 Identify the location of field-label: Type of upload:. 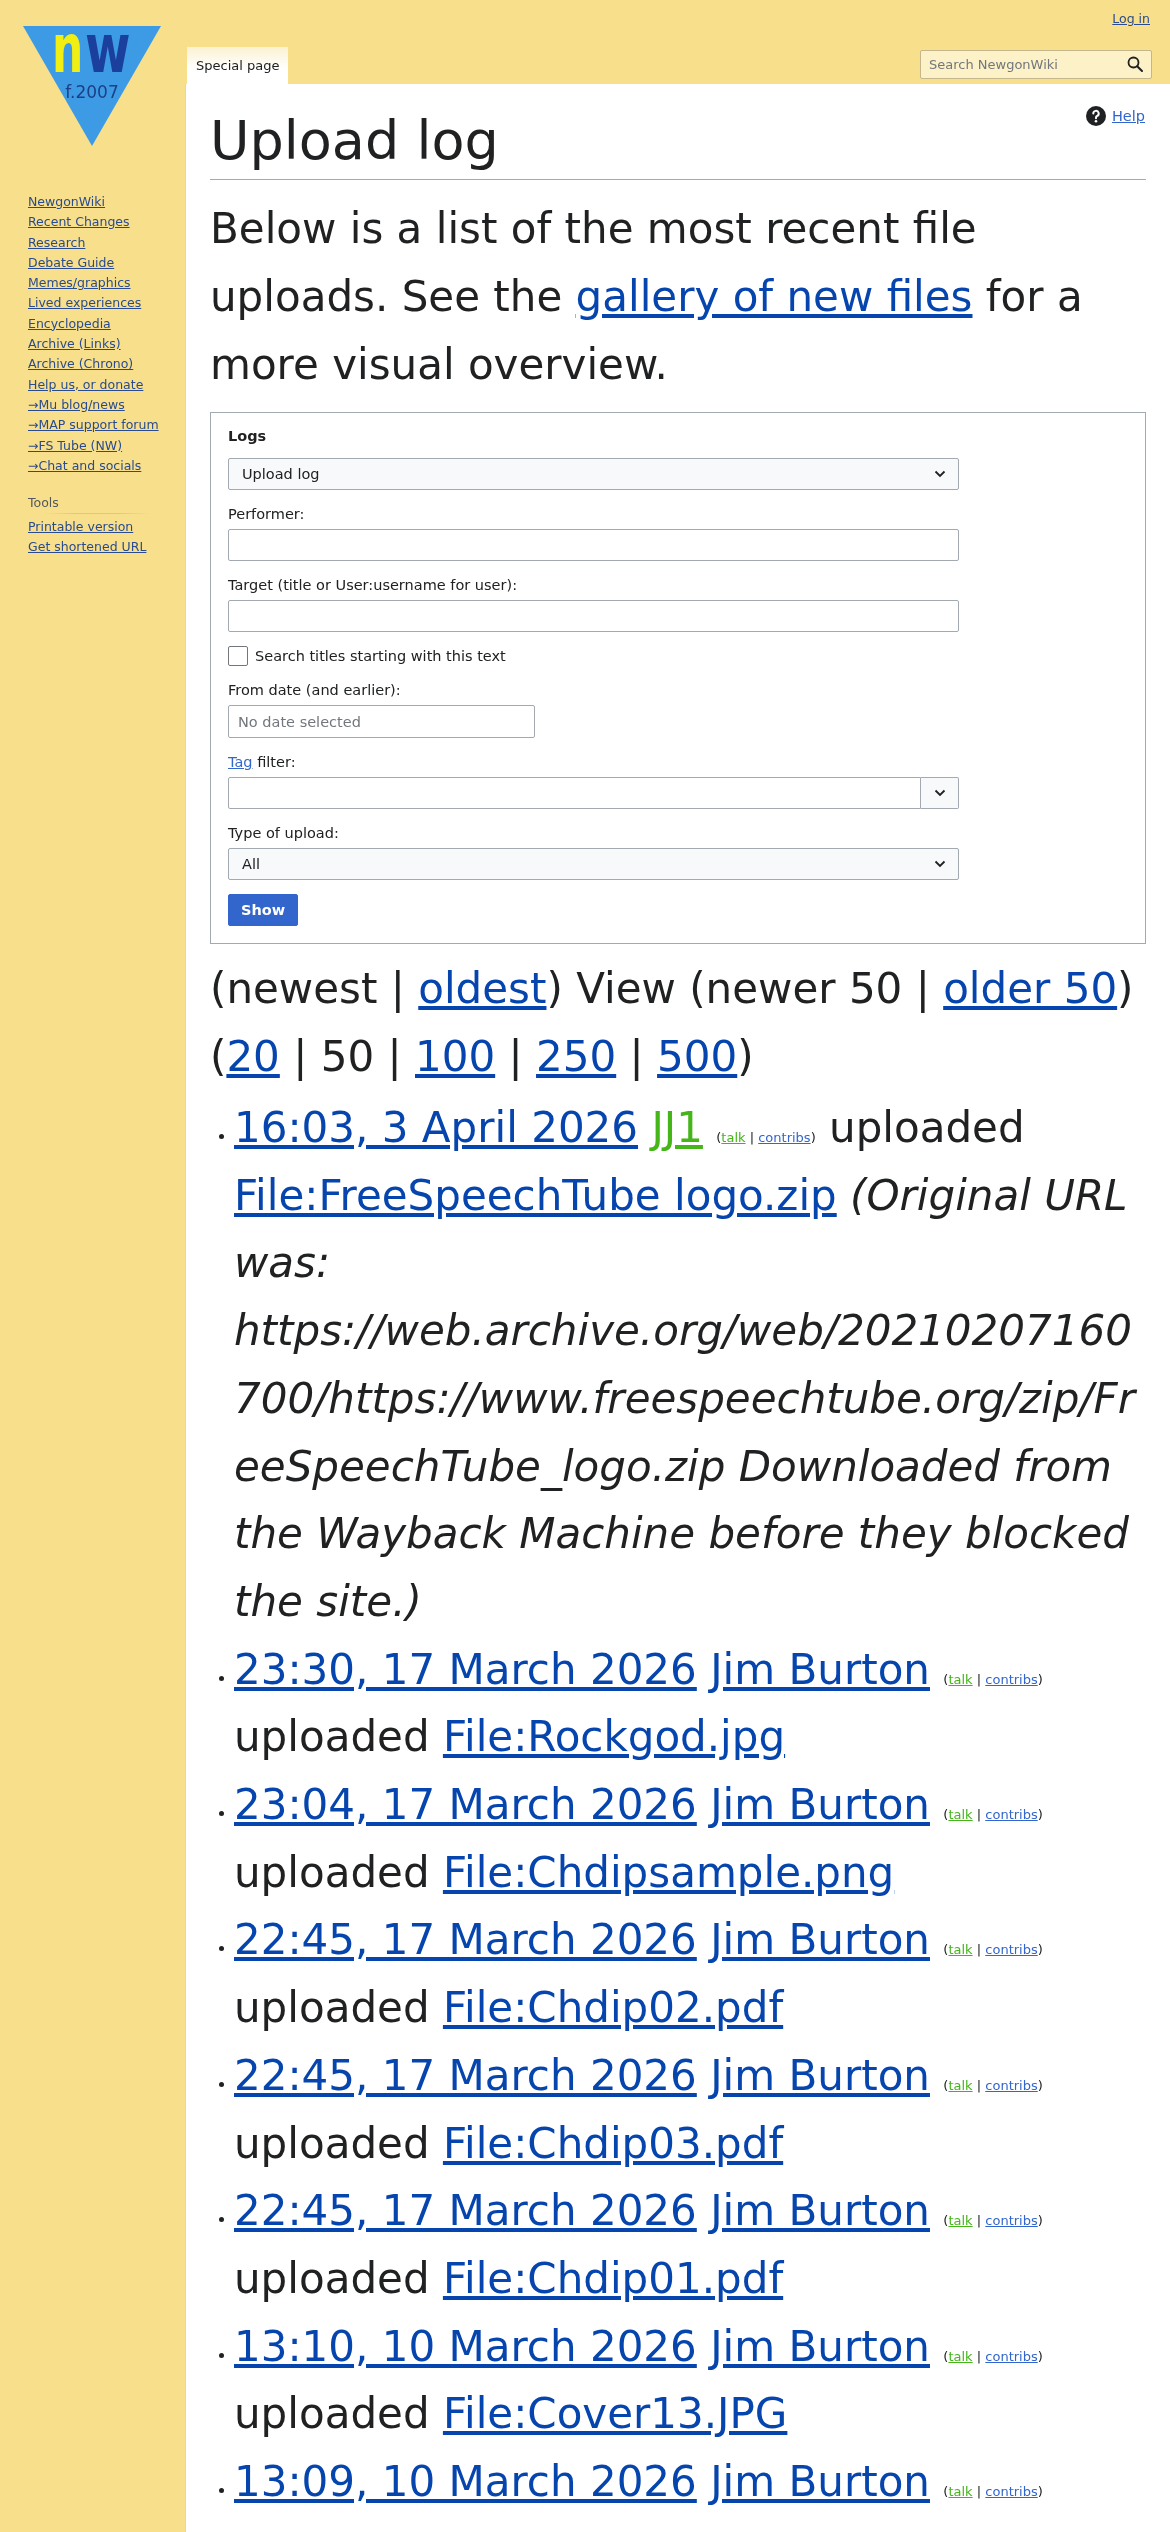
(284, 833).